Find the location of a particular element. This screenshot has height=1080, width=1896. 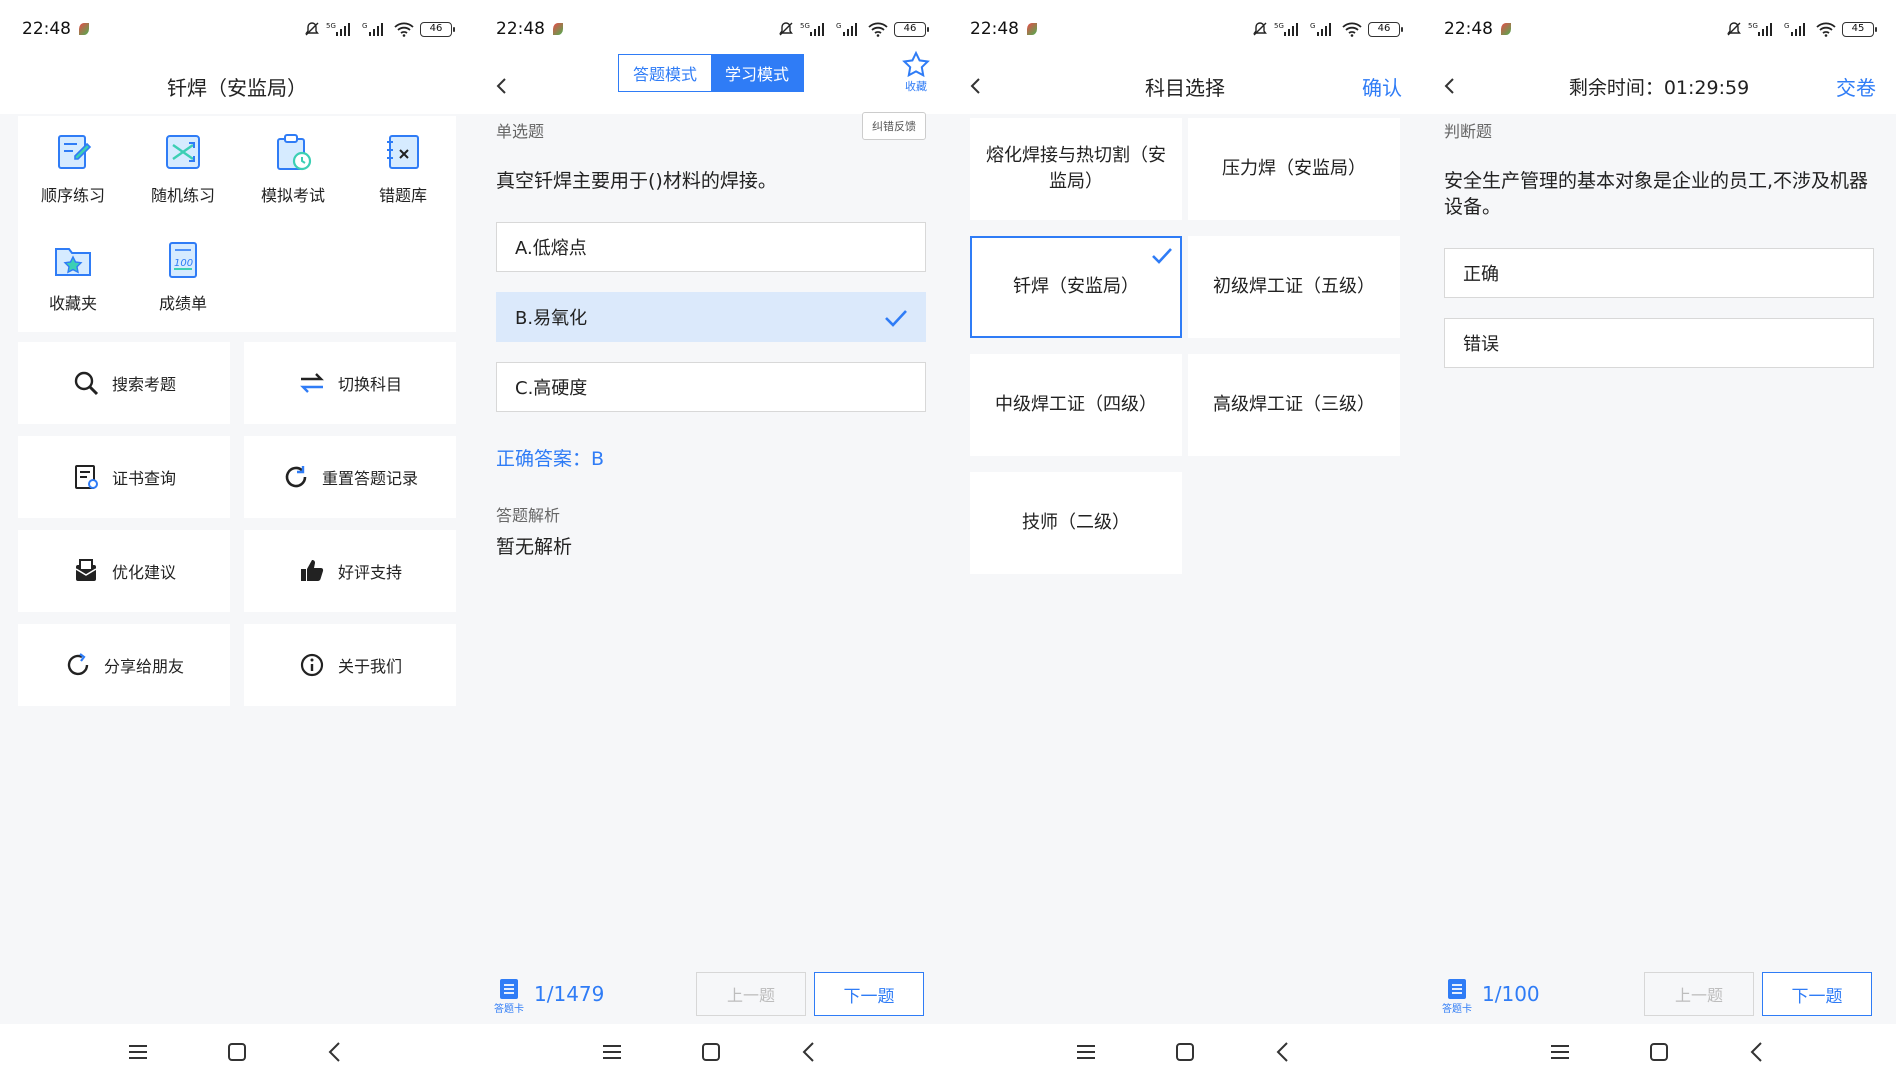

option-label: 正确 is located at coordinates (1481, 274).